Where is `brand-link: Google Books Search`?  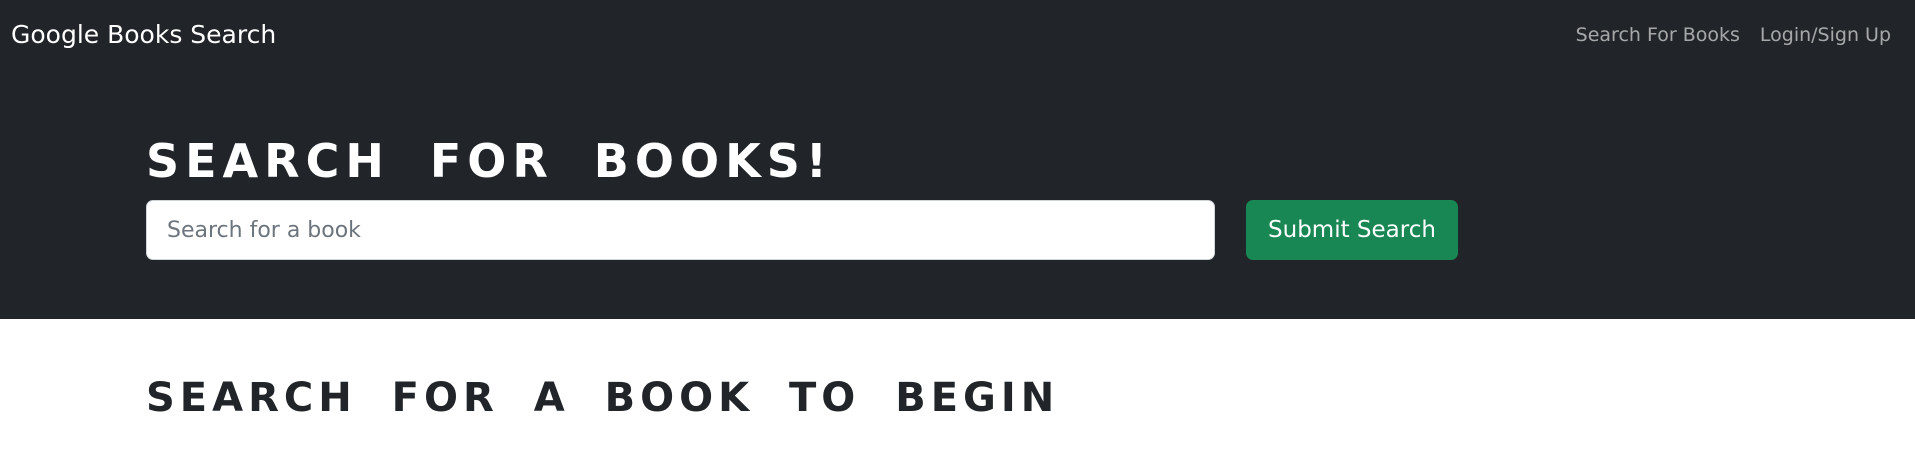
brand-link: Google Books Search is located at coordinates (143, 35).